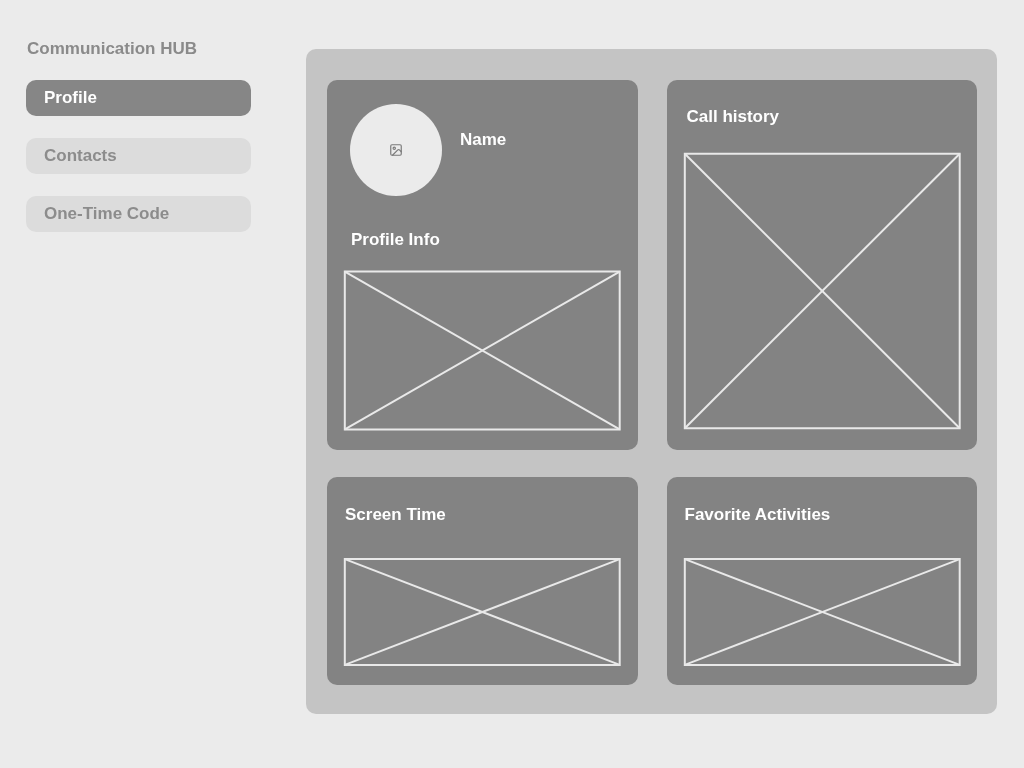 Image resolution: width=1024 pixels, height=768 pixels. Describe the element at coordinates (138, 156) in the screenshot. I see `nav-item: Contacts` at that location.